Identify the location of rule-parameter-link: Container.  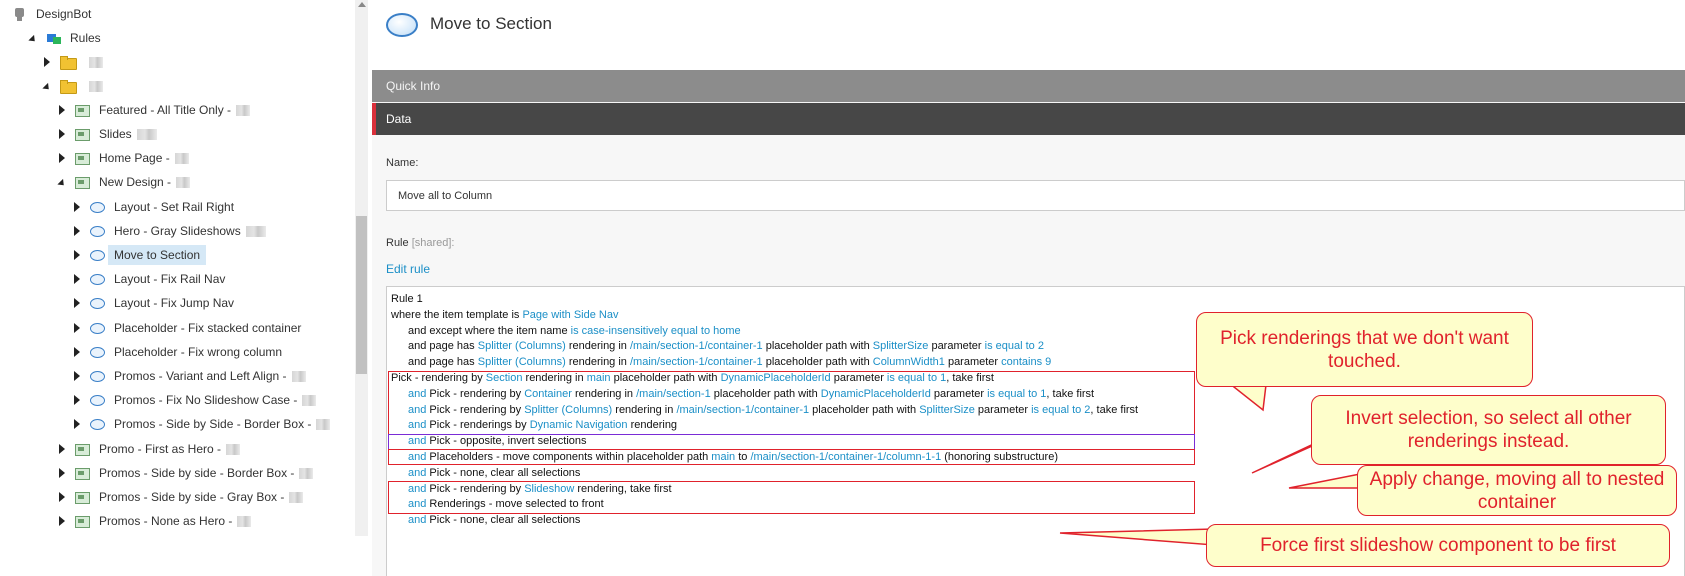
(548, 394).